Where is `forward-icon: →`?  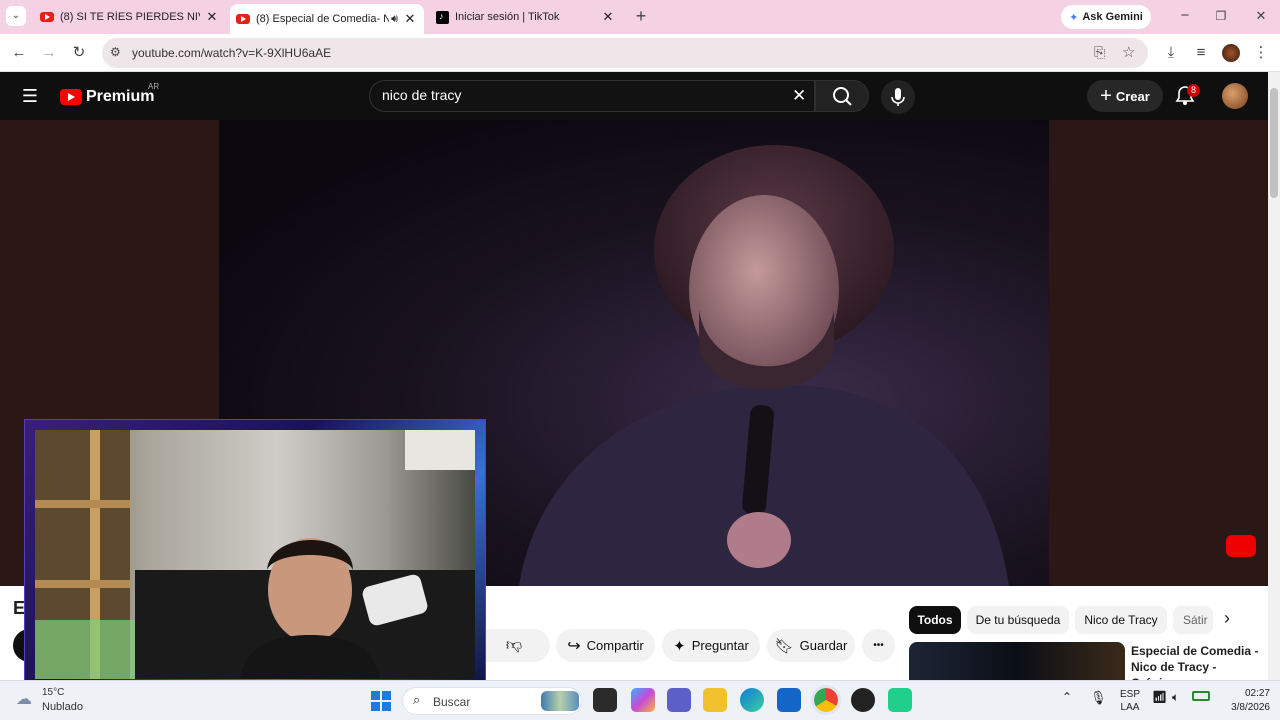
forward-icon: → is located at coordinates (49, 53).